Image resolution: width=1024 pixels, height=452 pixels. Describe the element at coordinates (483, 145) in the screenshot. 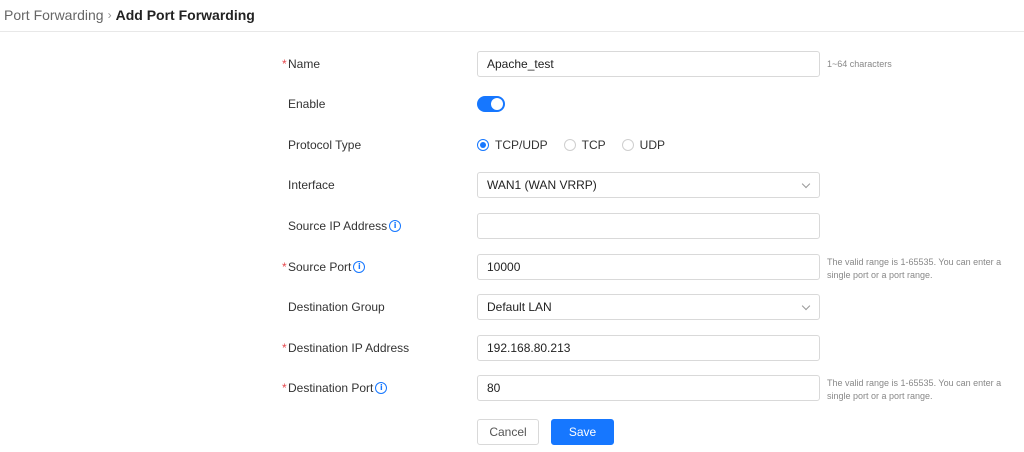

I see `radio-tcp-udp` at that location.